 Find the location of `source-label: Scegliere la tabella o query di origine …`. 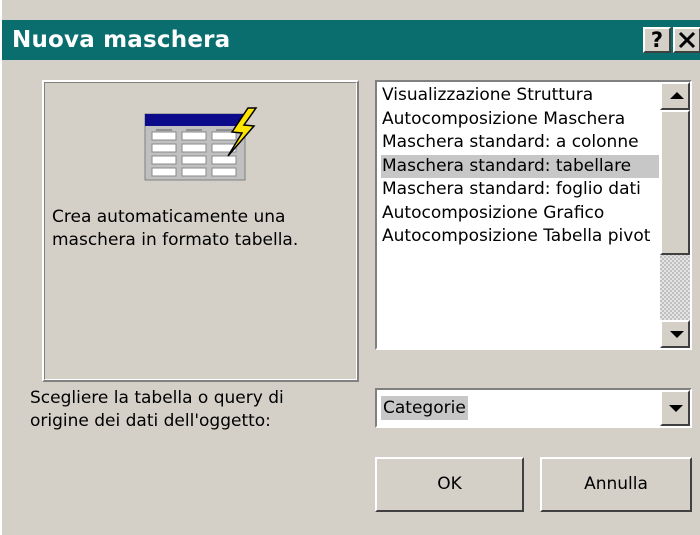

source-label: Scegliere la tabella o query di origine … is located at coordinates (157, 409).